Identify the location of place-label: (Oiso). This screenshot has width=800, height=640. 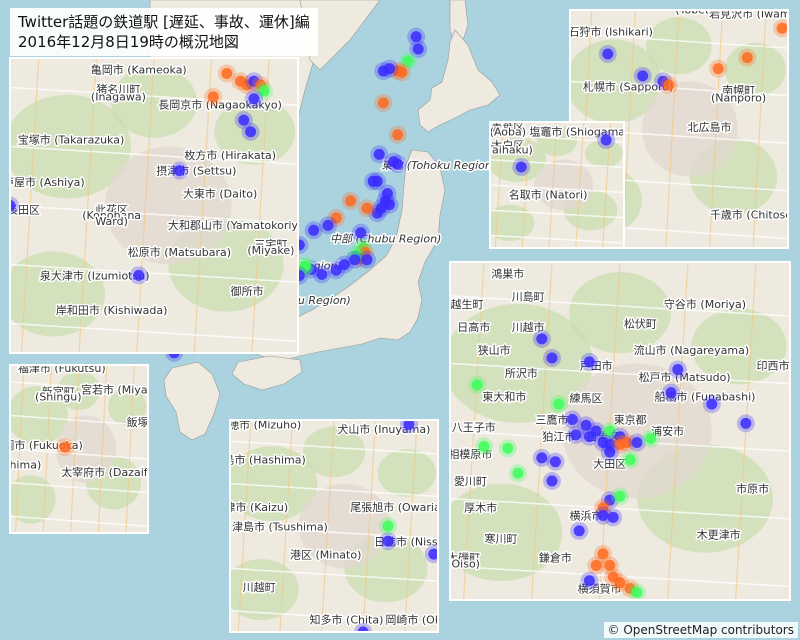
(463, 563).